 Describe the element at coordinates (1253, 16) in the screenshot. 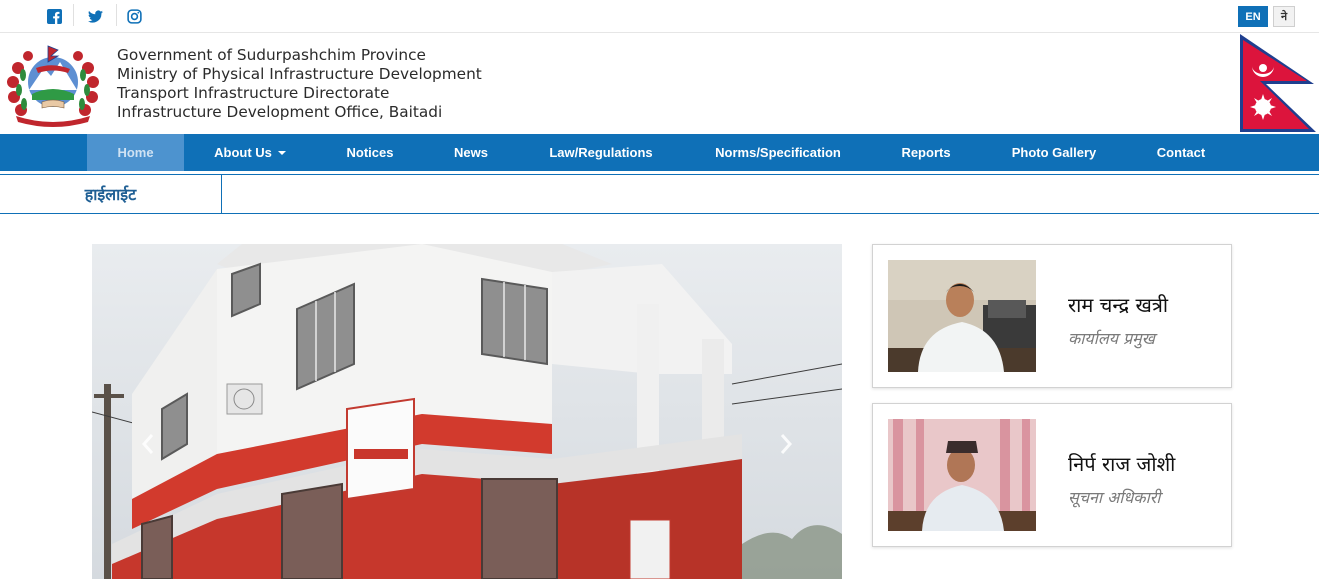

I see `language-en-button: EN` at that location.